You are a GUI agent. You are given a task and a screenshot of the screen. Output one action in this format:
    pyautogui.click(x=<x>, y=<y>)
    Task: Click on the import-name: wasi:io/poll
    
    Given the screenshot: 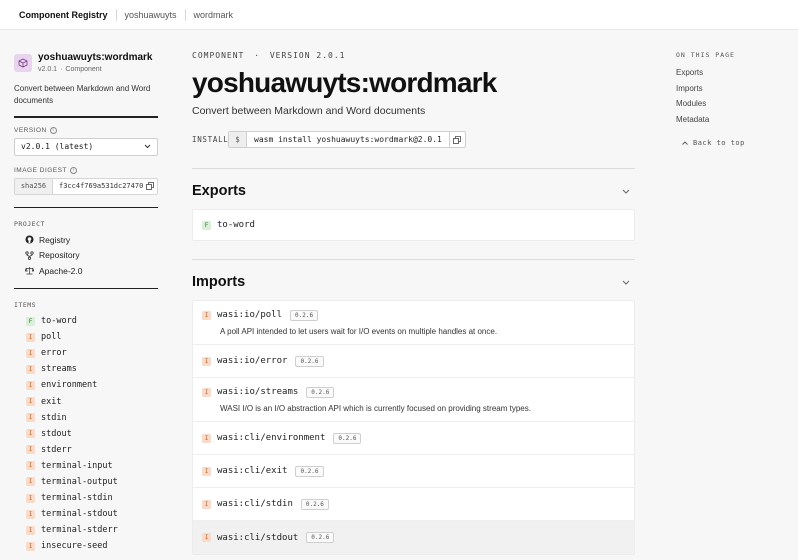 What is the action you would take?
    pyautogui.click(x=250, y=315)
    